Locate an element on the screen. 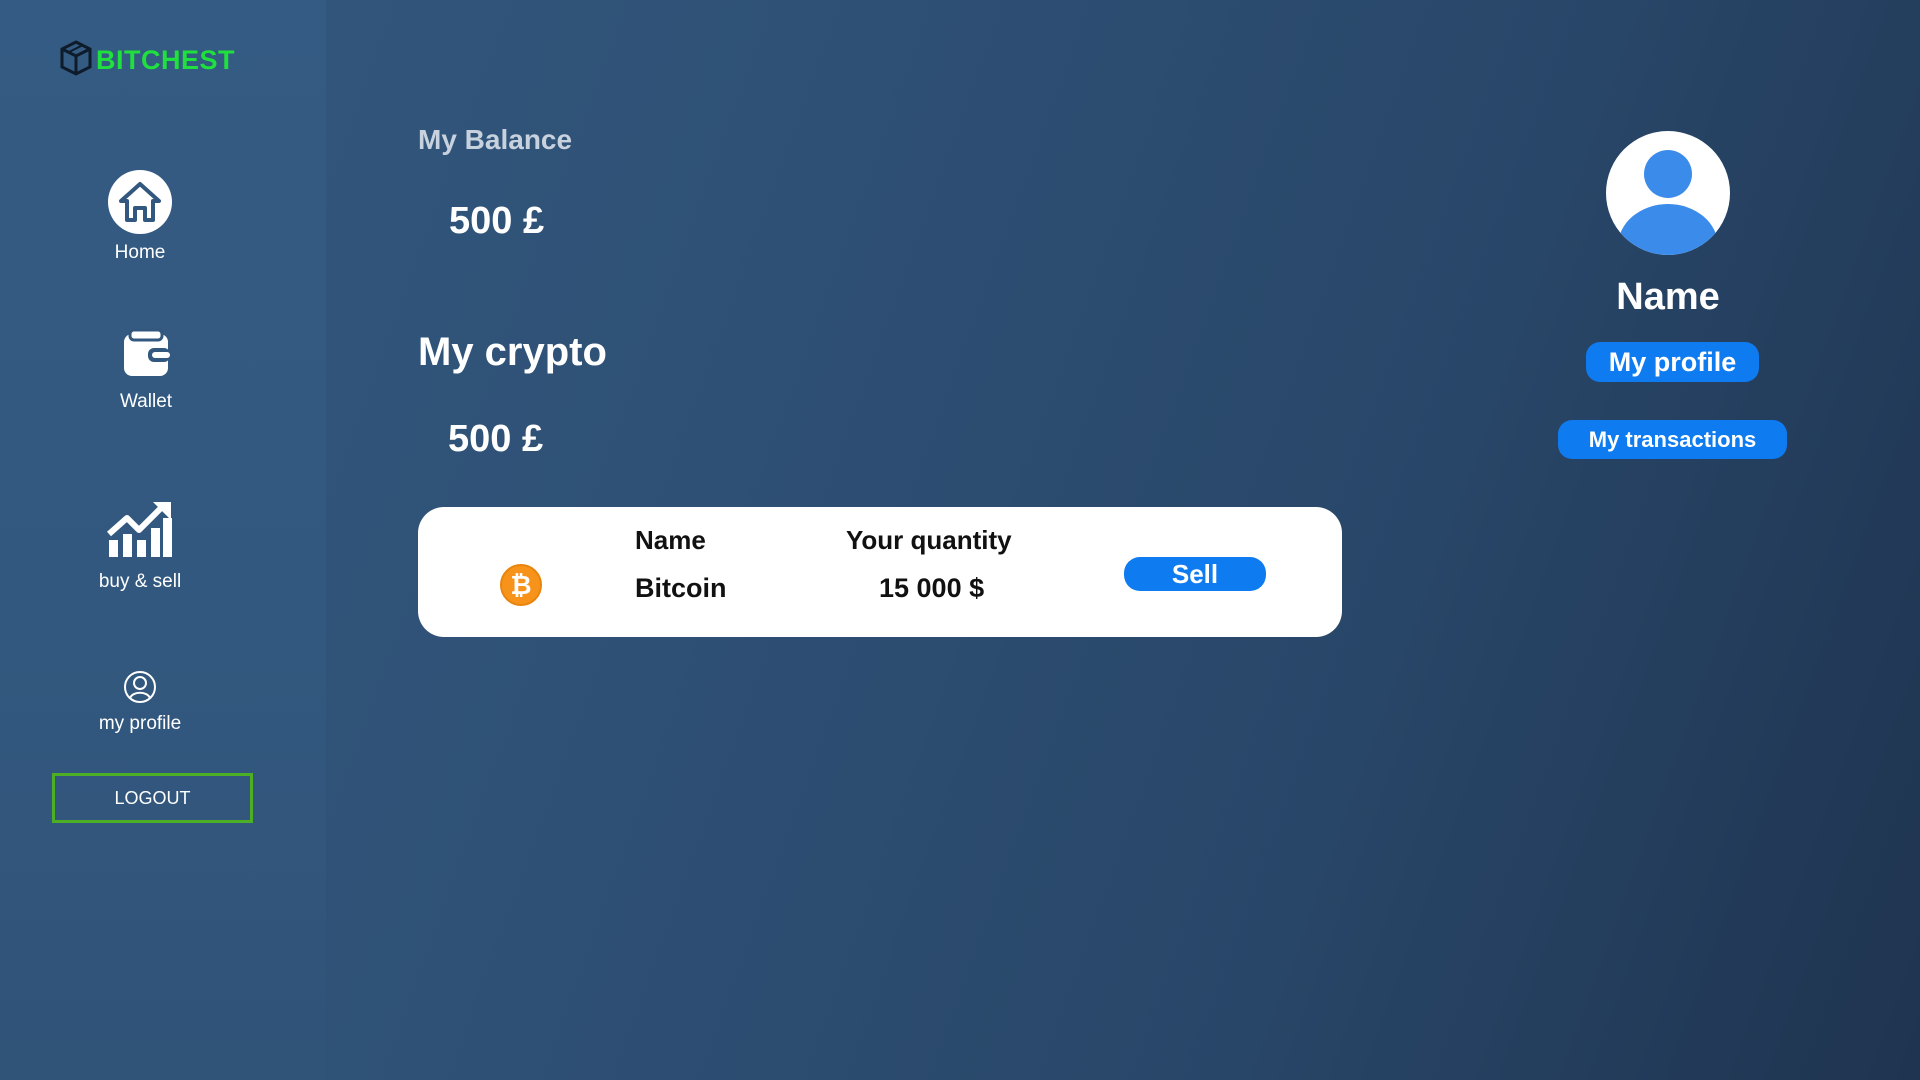 The image size is (1920, 1080). my-profile-button: My profile is located at coordinates (1672, 362).